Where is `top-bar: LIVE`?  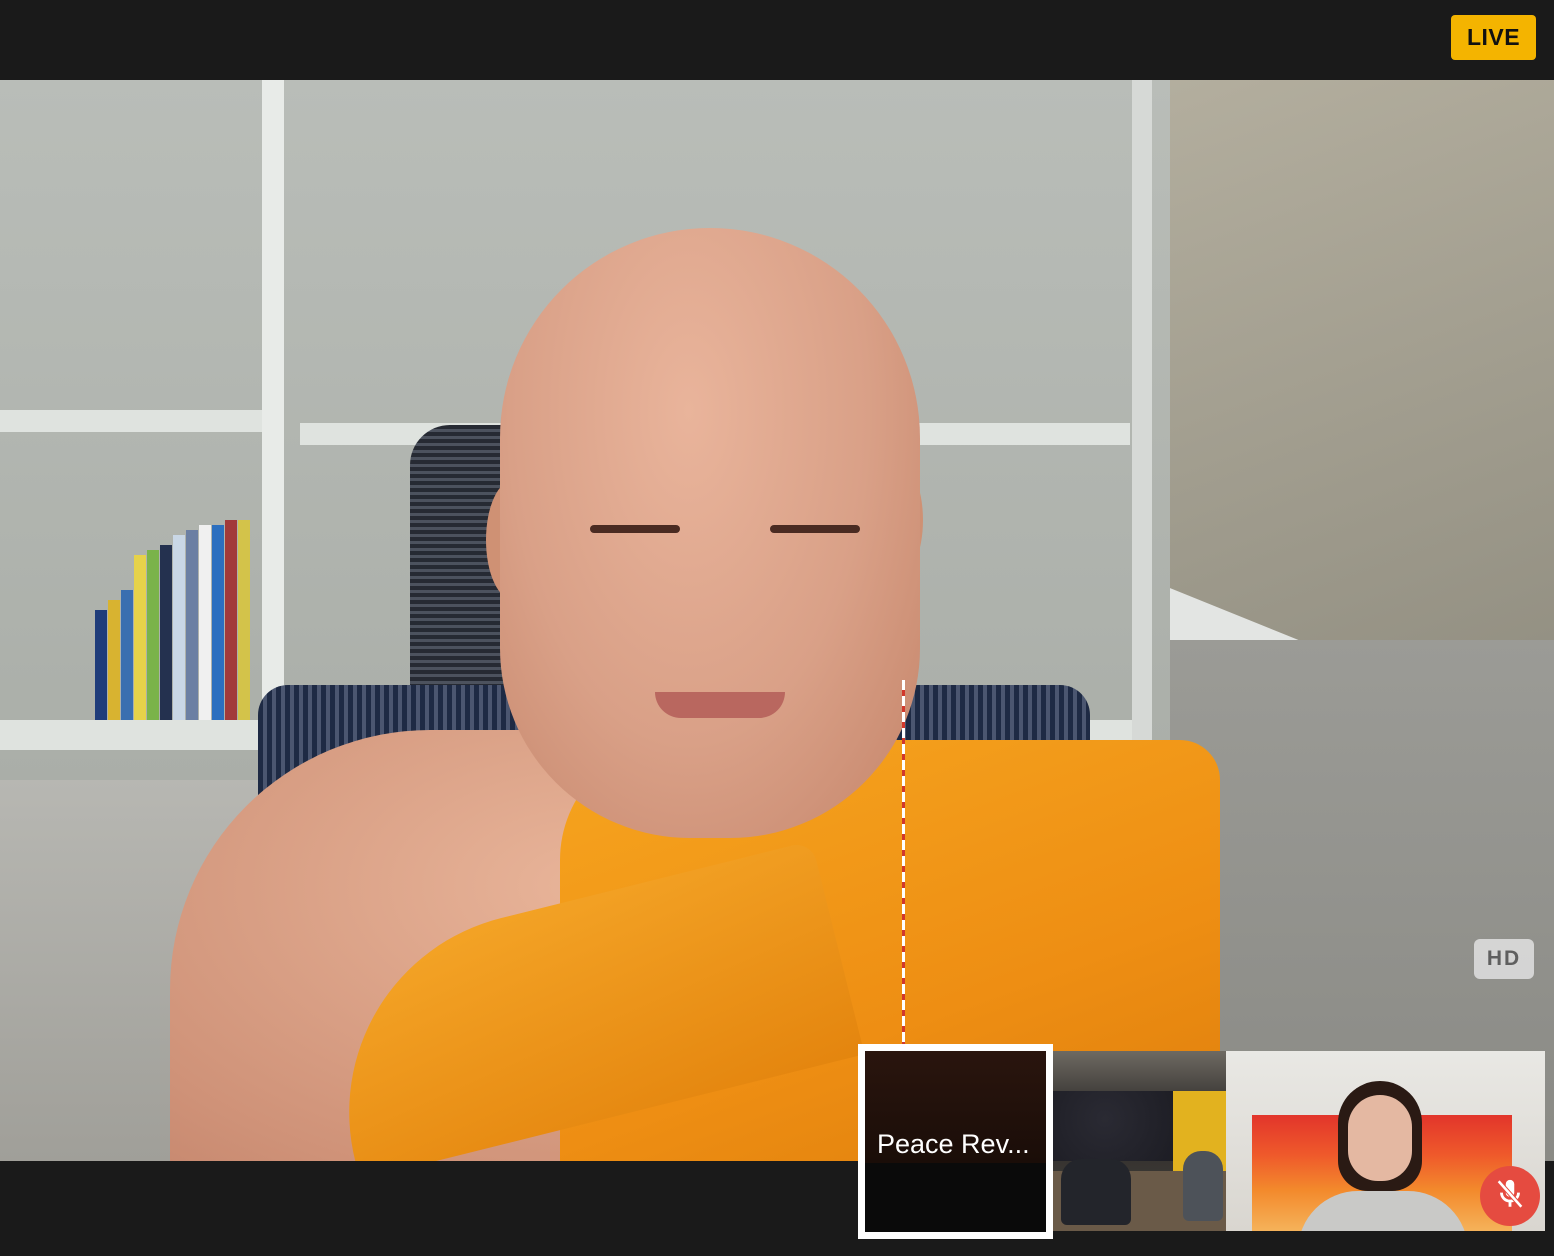
top-bar: LIVE is located at coordinates (777, 40).